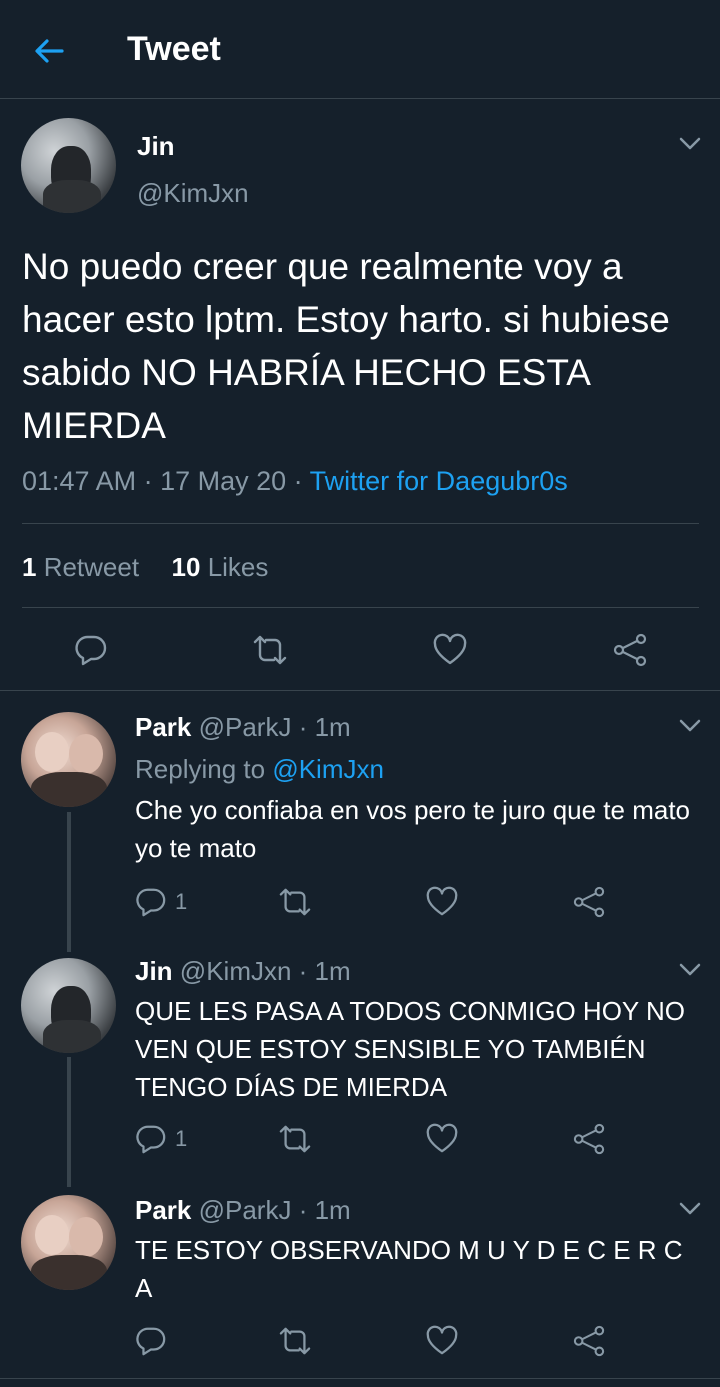 The image size is (720, 1387). Describe the element at coordinates (166, 481) in the screenshot. I see `tweet-timestamp: 01:47 AM · 17 May 20 ·` at that location.